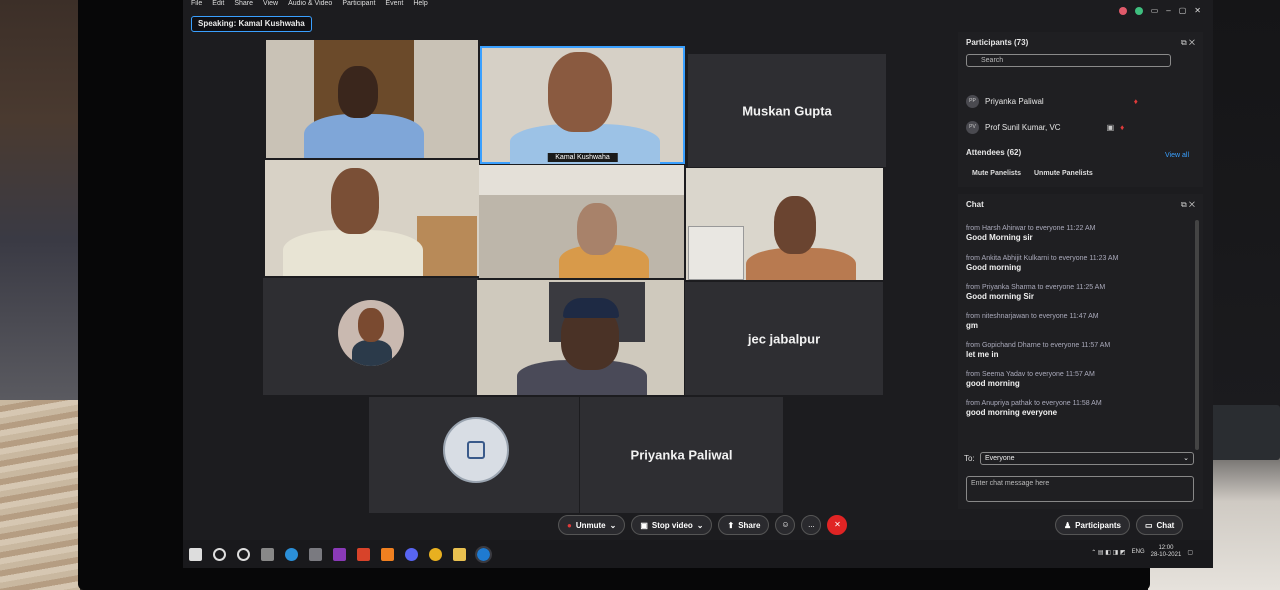 Image resolution: width=1280 pixels, height=590 pixels. Describe the element at coordinates (592, 525) in the screenshot. I see `unmute-button: ● Unmute ⌄` at that location.